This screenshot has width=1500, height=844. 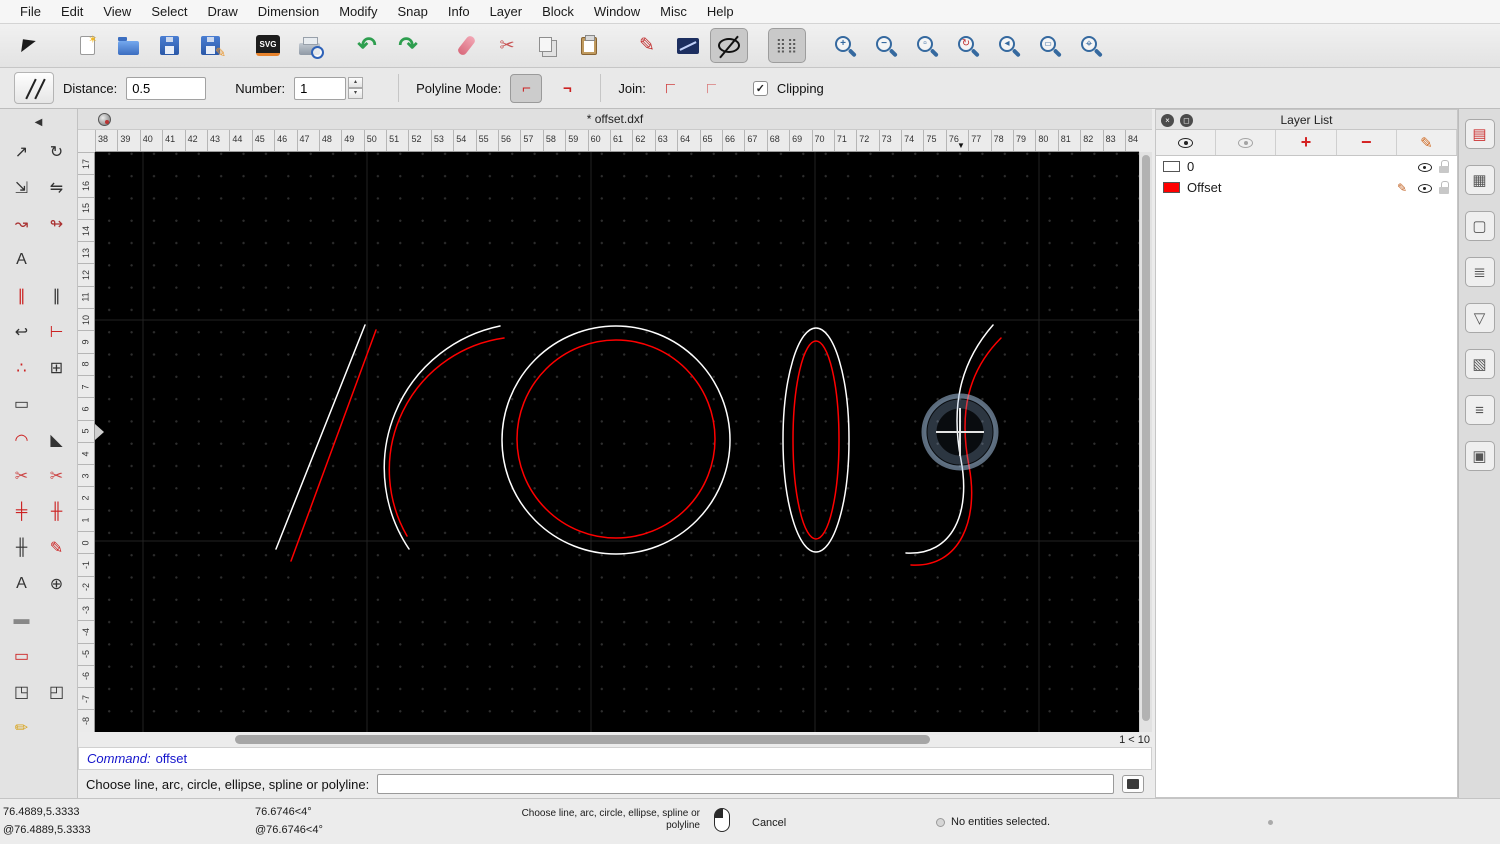 I want to click on menu-item: Block, so click(x=558, y=11).